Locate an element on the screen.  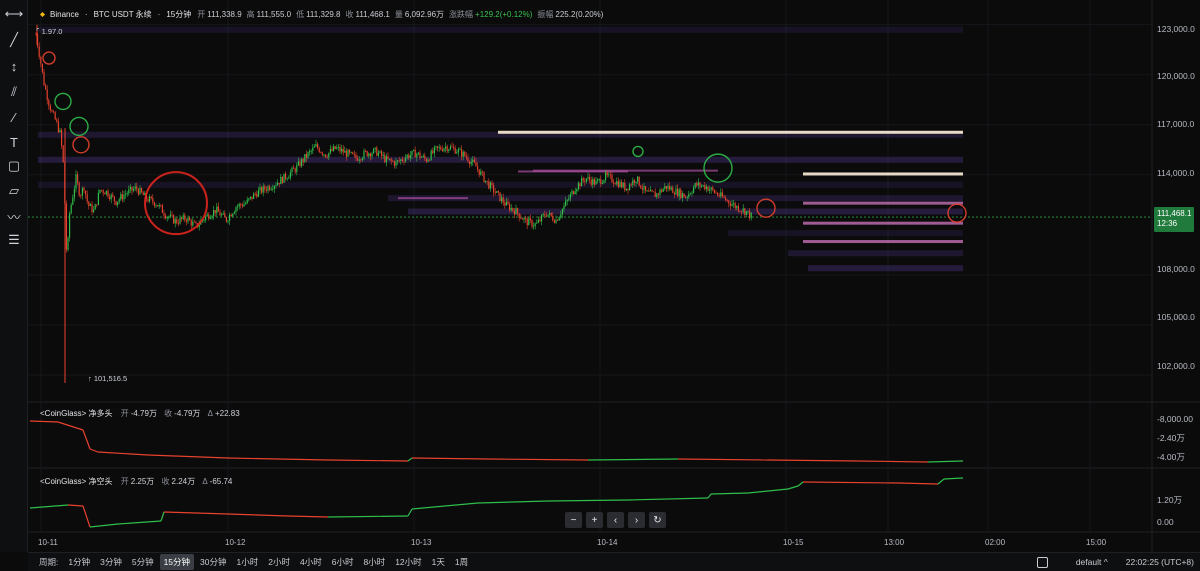
period-2h: 2小时 is located at coordinates (279, 562).